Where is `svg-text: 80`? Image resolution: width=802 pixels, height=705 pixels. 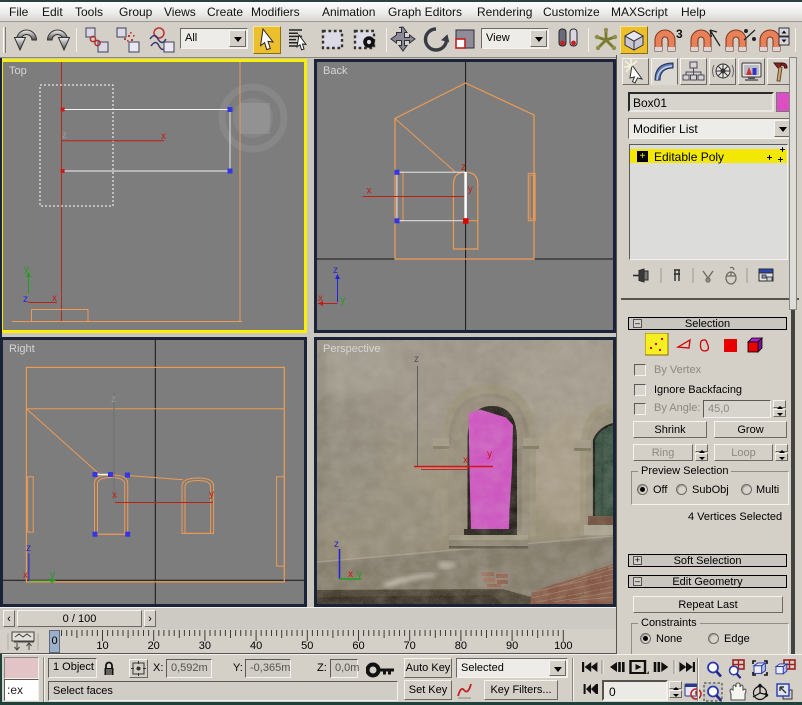
svg-text: 80 is located at coordinates (461, 646).